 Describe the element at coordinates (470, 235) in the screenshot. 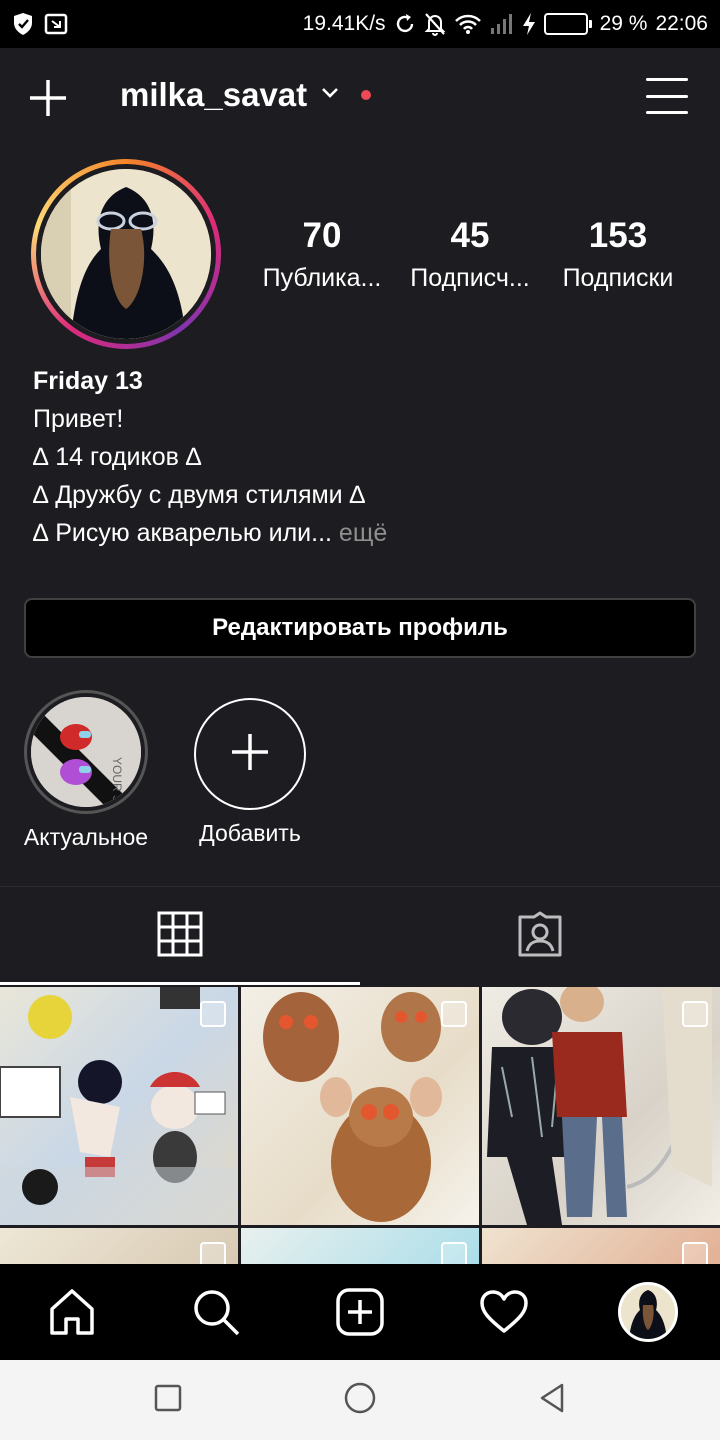

I see `followers-count: 45` at that location.